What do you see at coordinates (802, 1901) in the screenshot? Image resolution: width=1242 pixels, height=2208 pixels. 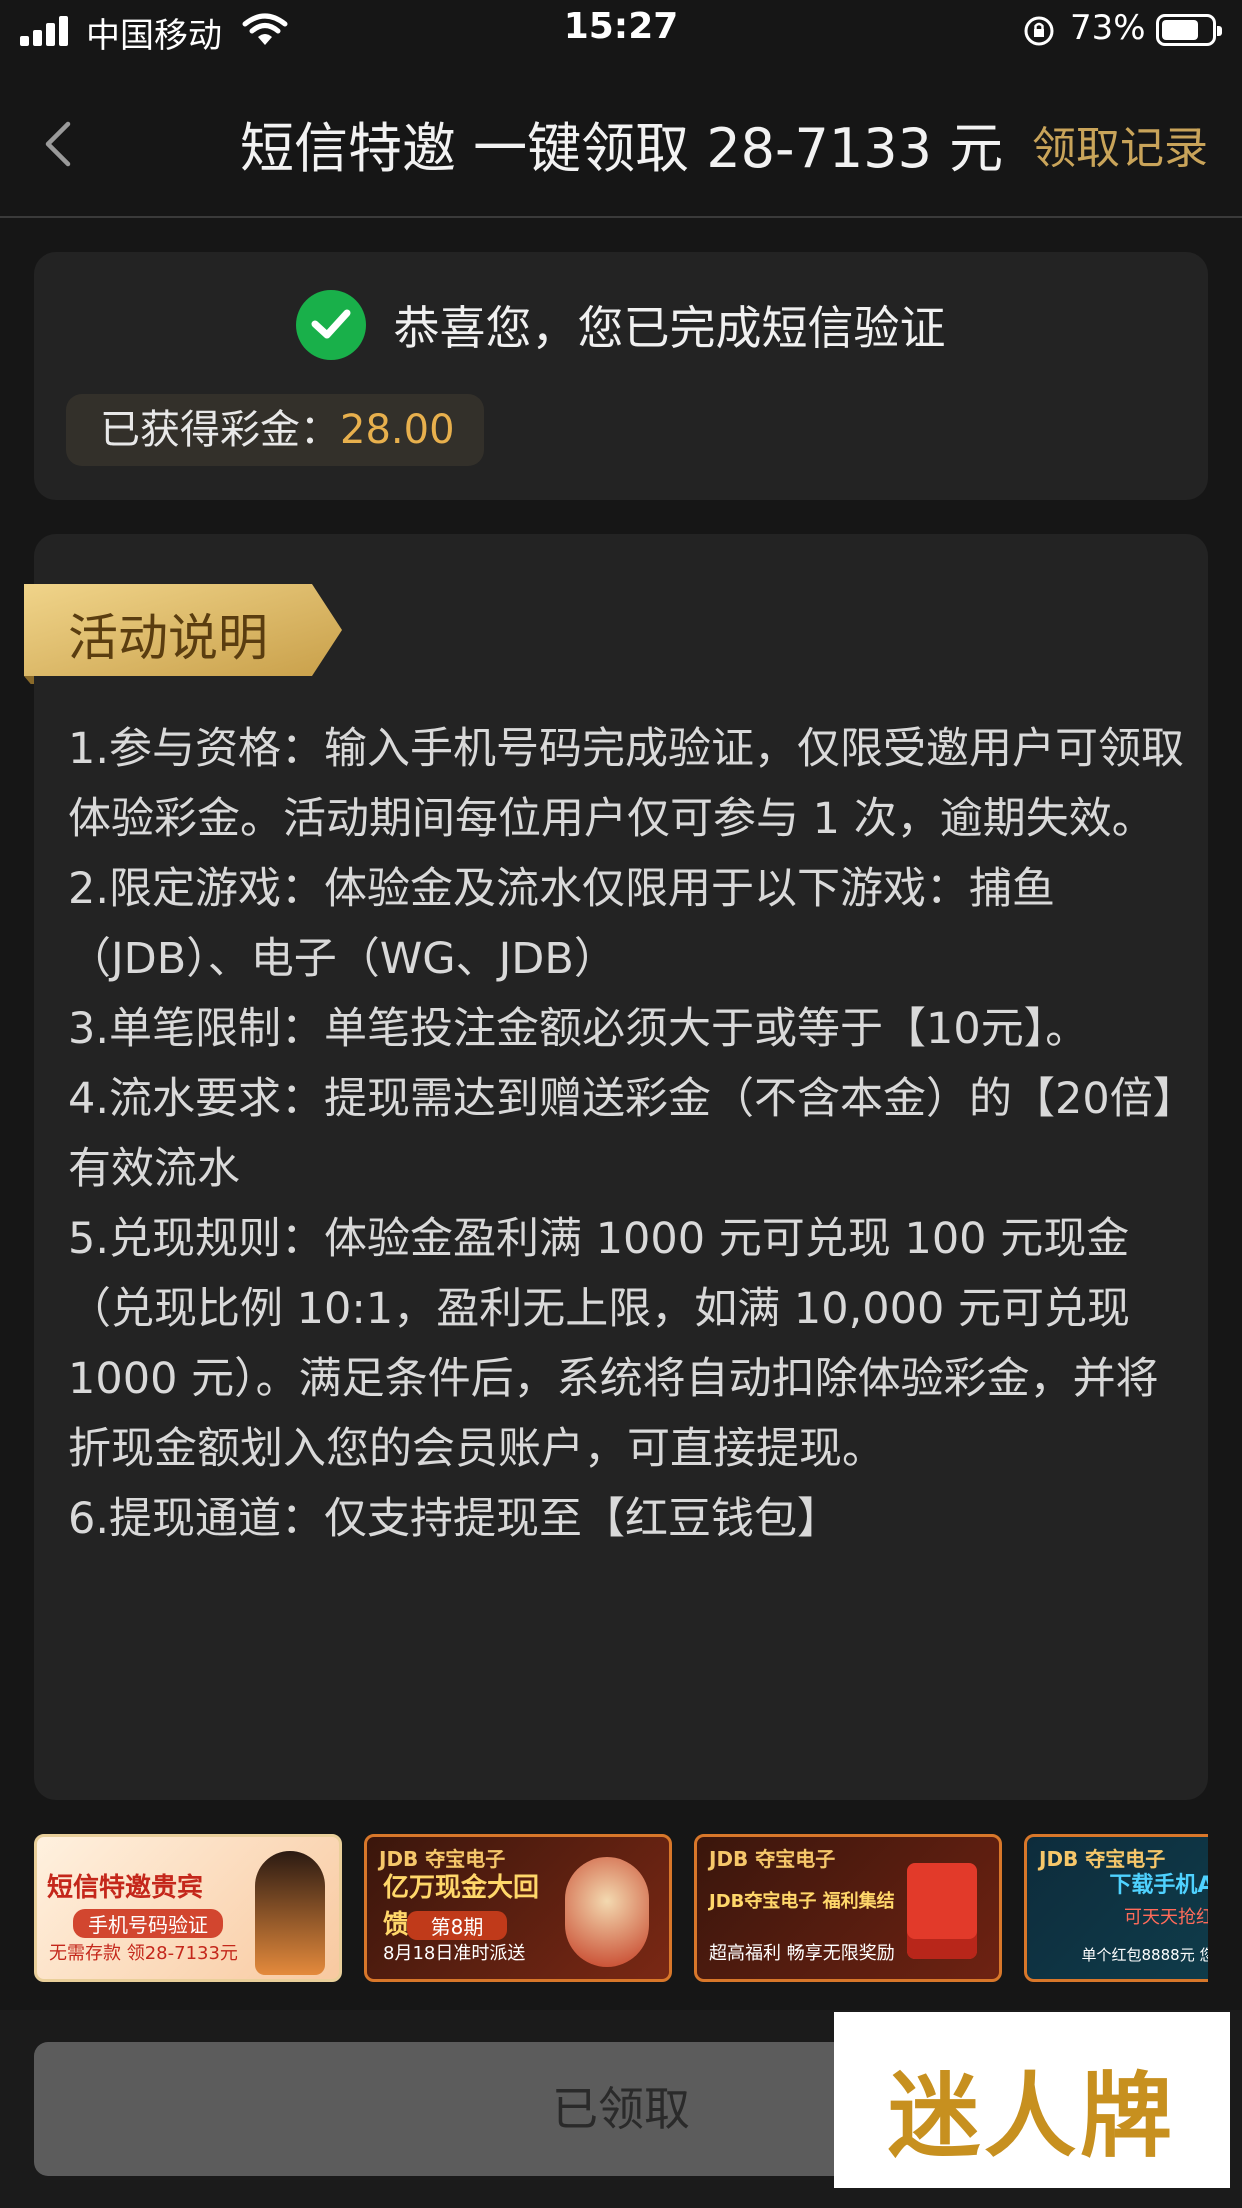 I see `banner-title: JDB夺宝电子 福利集结` at bounding box center [802, 1901].